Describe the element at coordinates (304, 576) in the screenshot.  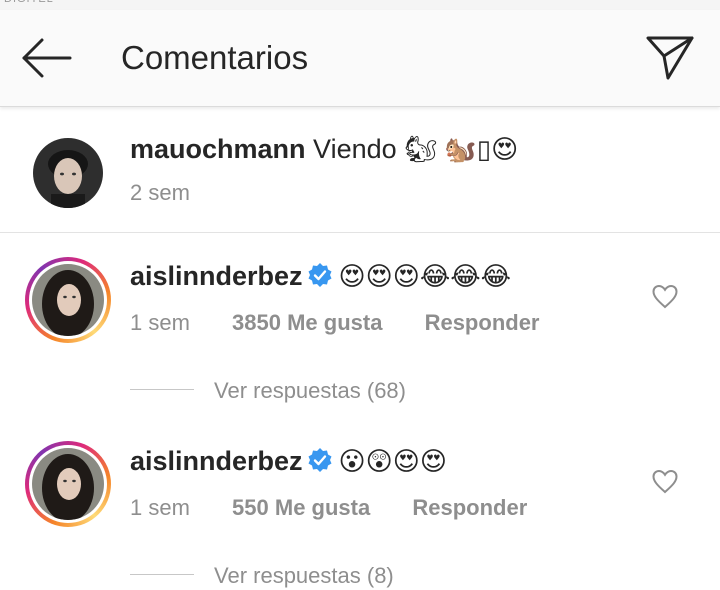
I see `view-replies-button: Ver respuestas (8)` at that location.